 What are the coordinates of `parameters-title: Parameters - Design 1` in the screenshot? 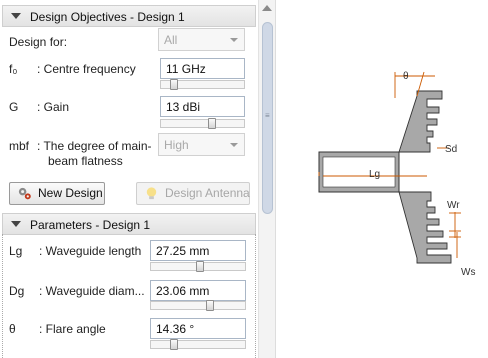 It's located at (90, 225).